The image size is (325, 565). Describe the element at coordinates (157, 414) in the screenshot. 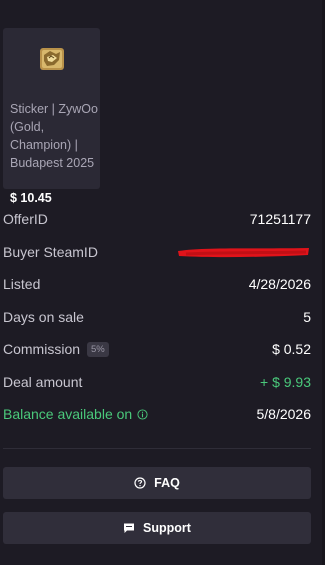

I see `balance-available-row: Balance available on 5/8/2026` at that location.